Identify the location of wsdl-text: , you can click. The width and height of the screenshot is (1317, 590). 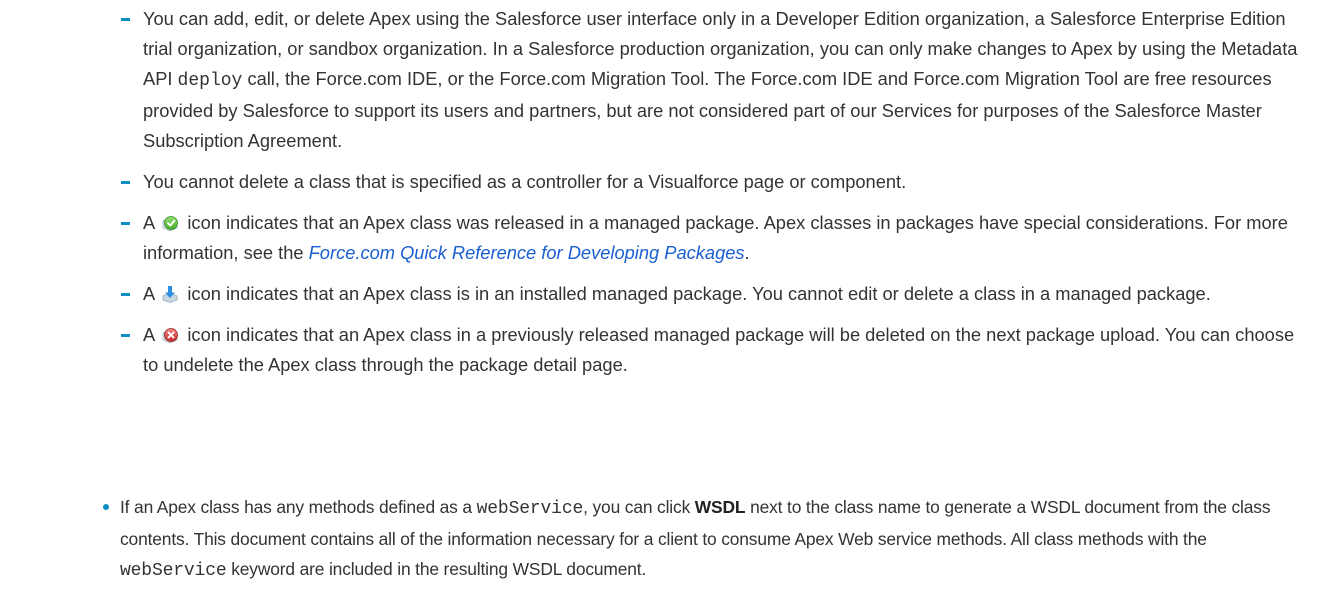
(639, 507).